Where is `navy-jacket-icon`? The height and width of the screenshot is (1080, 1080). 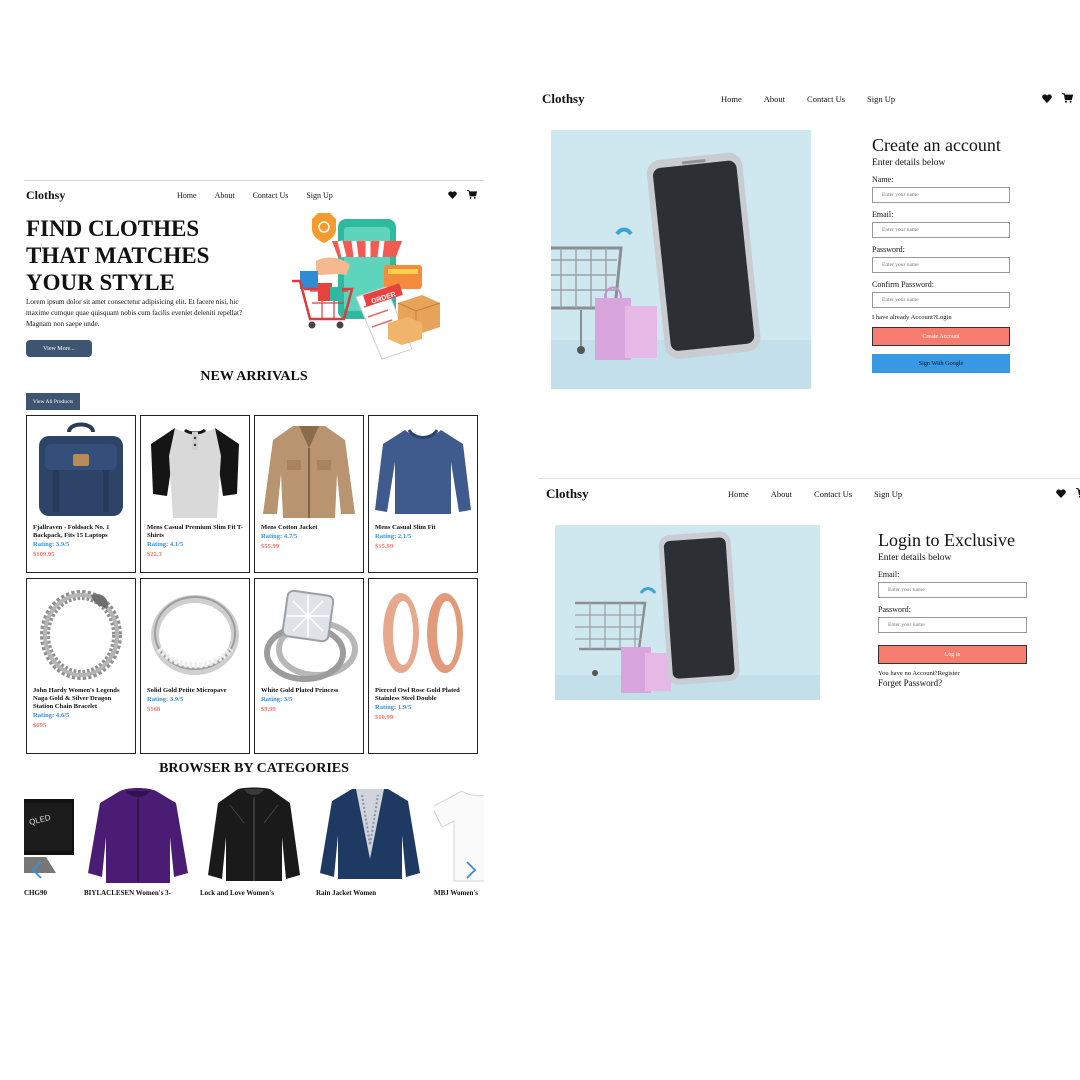
navy-jacket-icon is located at coordinates (370, 834).